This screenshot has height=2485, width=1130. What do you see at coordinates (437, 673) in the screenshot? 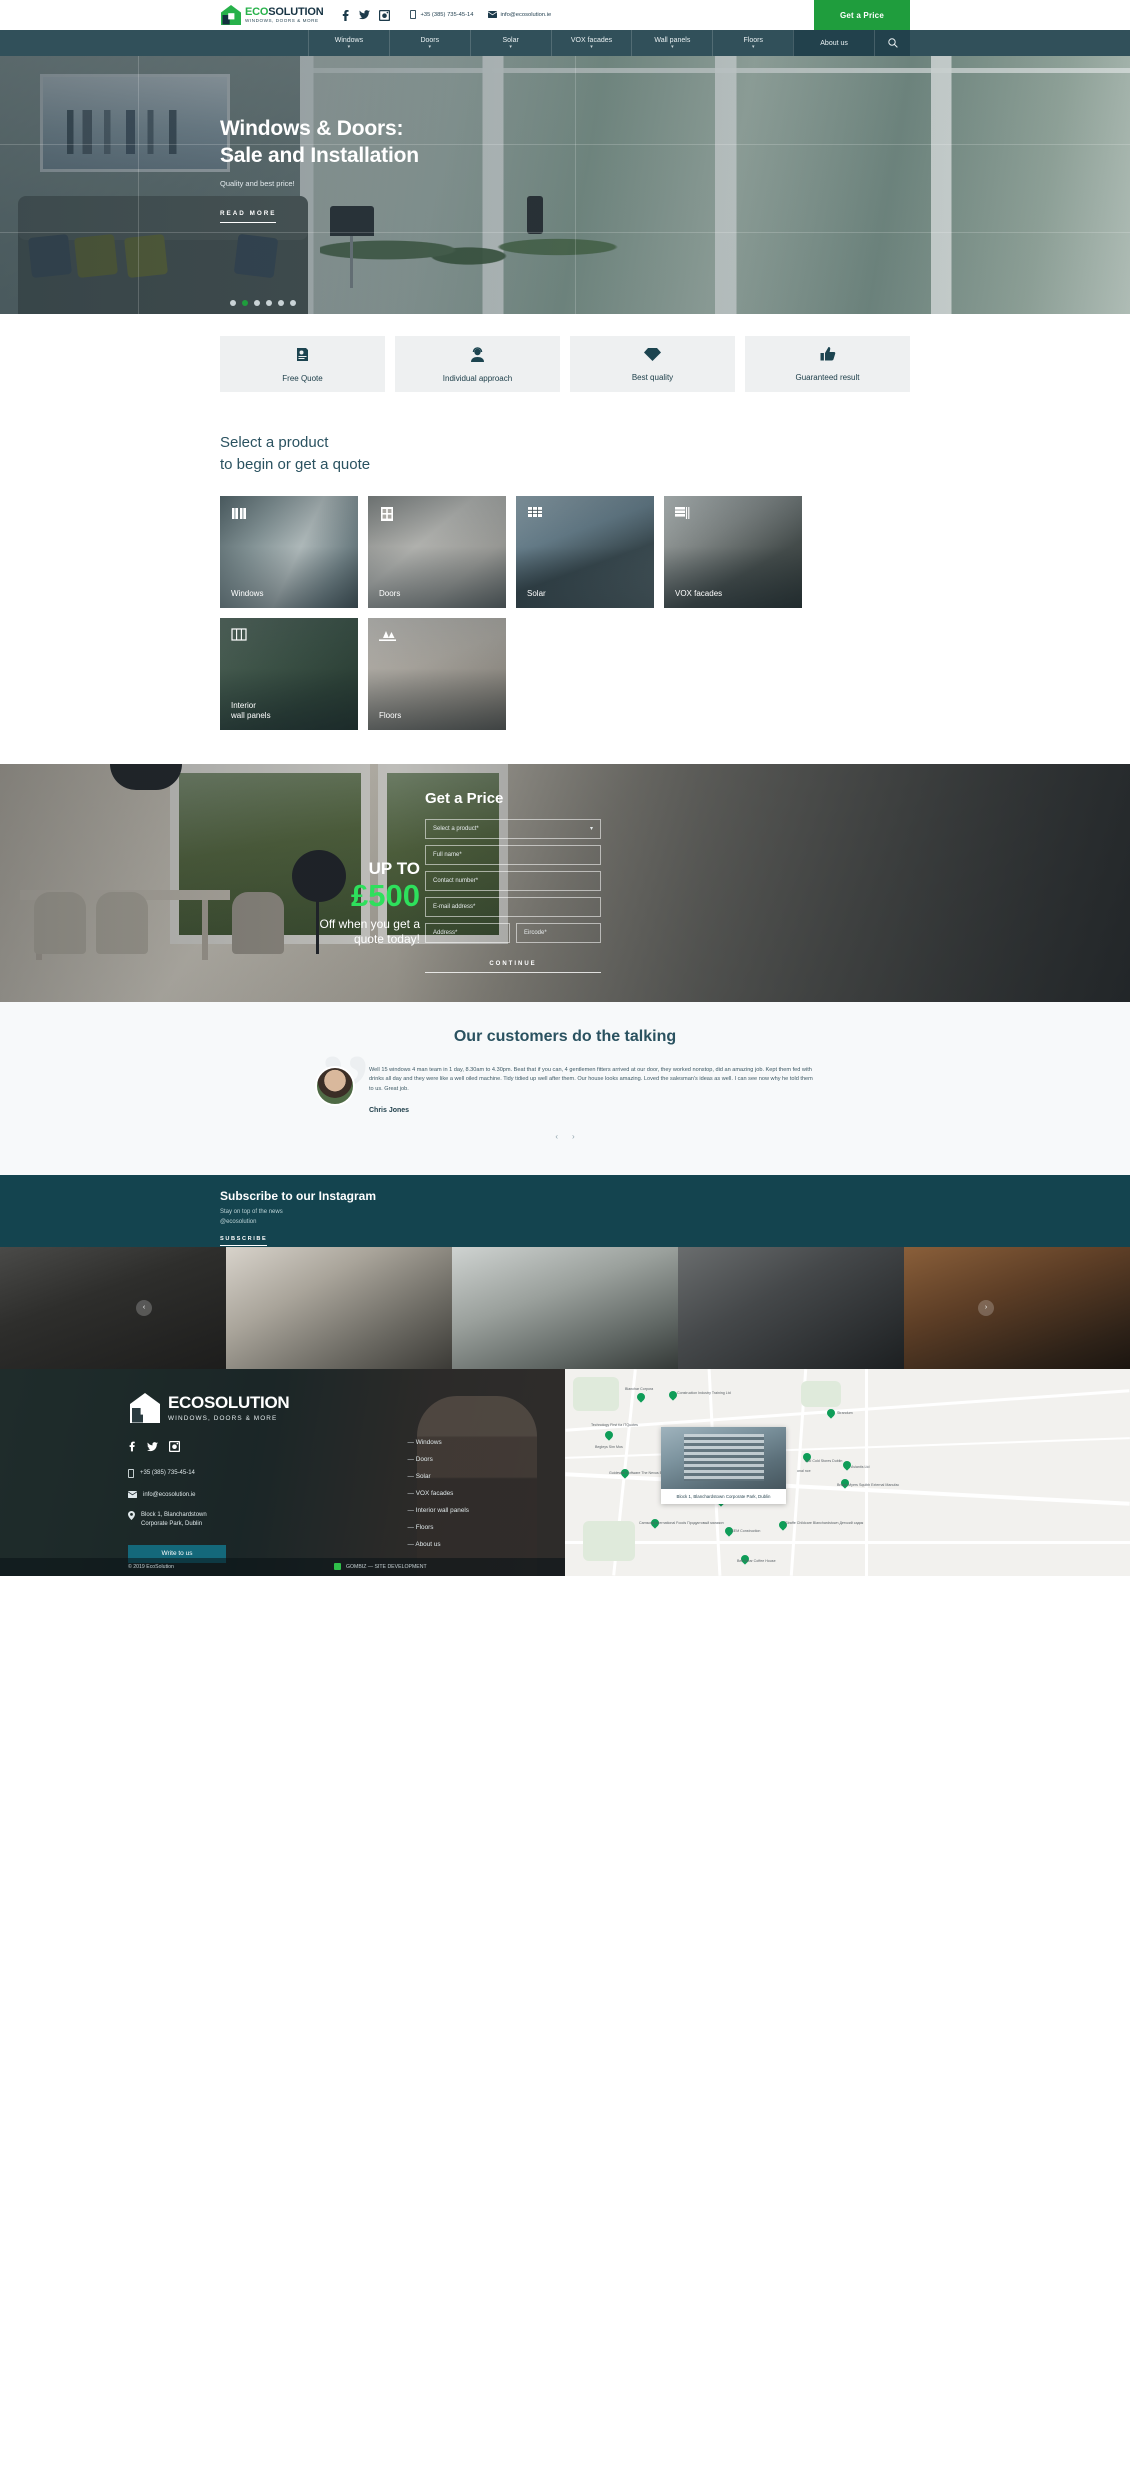
I see `product-card-floors: Floors` at bounding box center [437, 673].